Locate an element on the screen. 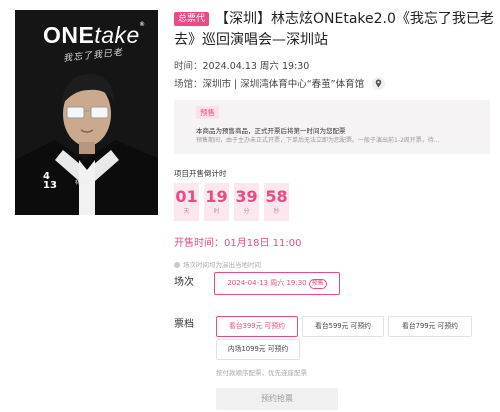 Image resolution: width=500 pixels, height=412 pixels. ticket-tier-399: 看台399元 可预约 is located at coordinates (257, 326).